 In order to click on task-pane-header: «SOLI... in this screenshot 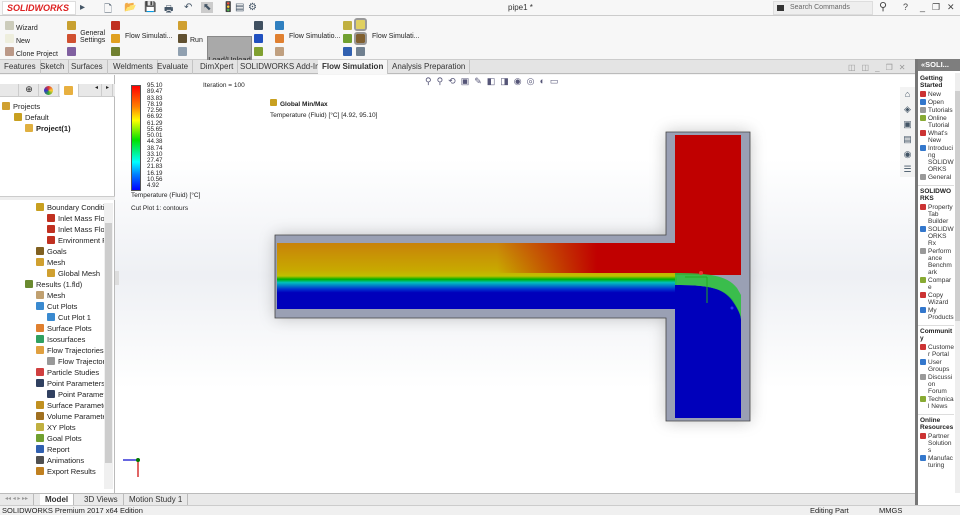, I will do `click(939, 65)`.